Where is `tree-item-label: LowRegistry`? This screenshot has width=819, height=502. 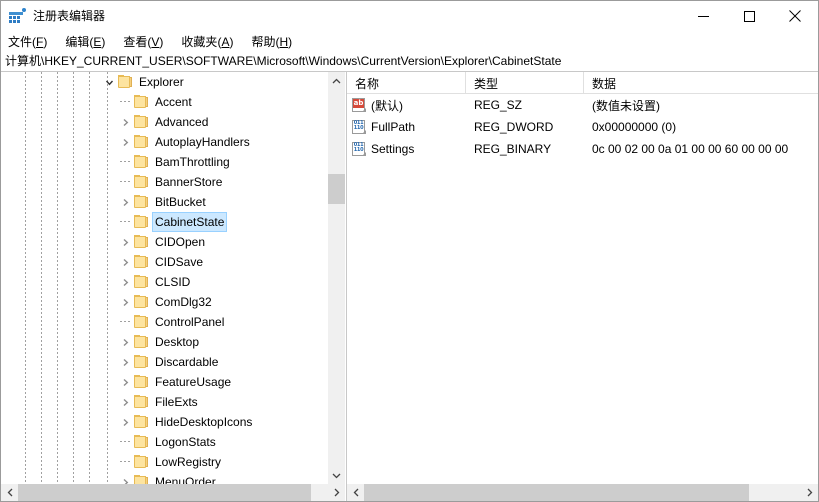 tree-item-label: LowRegistry is located at coordinates (188, 462).